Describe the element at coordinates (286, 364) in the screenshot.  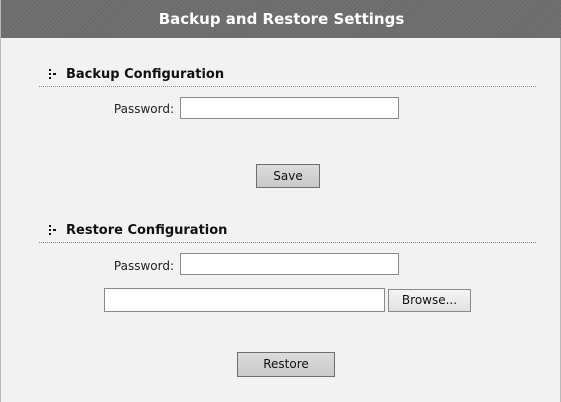
I see `restore-button: Restore` at that location.